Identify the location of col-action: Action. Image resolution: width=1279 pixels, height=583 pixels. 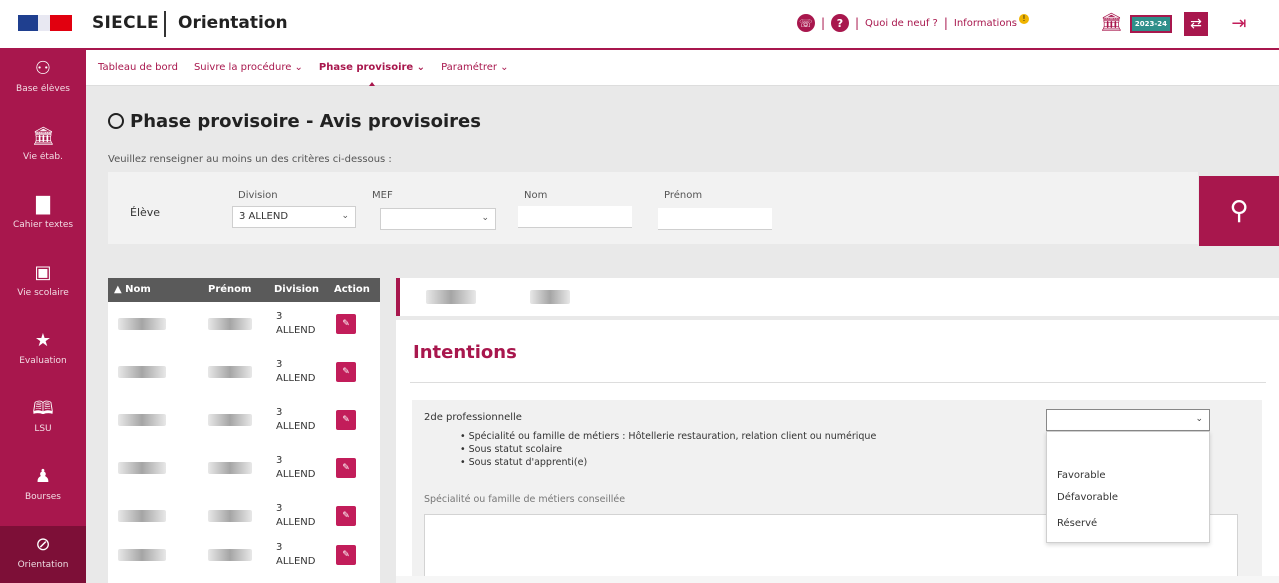
(352, 289).